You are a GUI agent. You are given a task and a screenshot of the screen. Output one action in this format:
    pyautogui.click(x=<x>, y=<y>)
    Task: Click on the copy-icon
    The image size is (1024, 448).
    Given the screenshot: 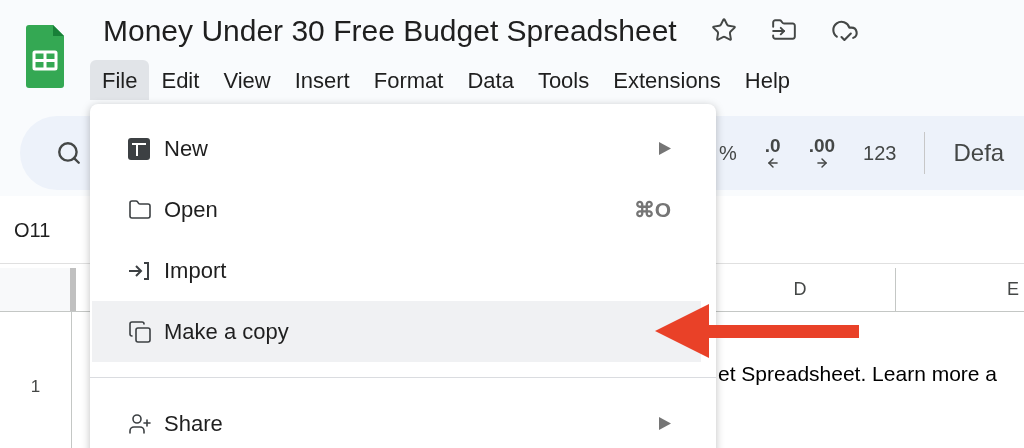 What is the action you would take?
    pyautogui.click(x=140, y=331)
    